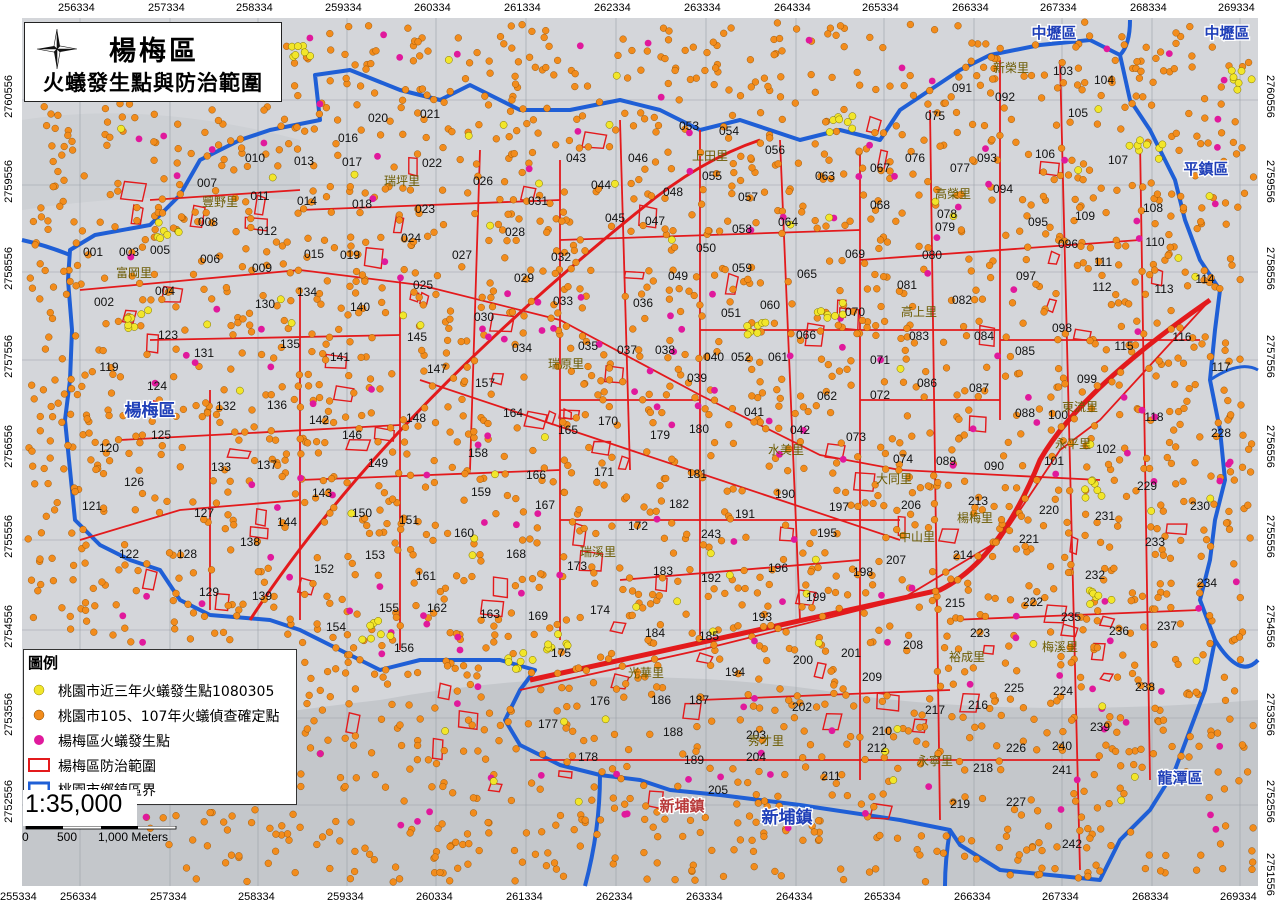 The height and width of the screenshot is (909, 1280). Describe the element at coordinates (490, 614) in the screenshot. I see `zone-label: 163` at that location.